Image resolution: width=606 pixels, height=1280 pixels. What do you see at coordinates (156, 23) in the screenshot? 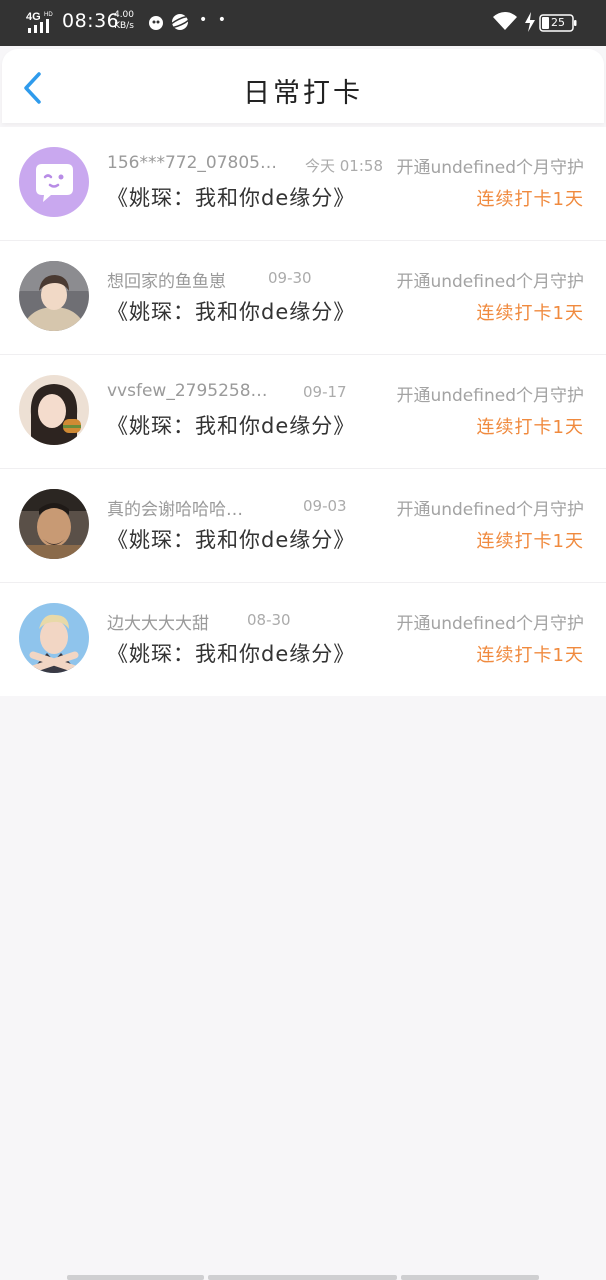
I see `qq-notification-icon` at bounding box center [156, 23].